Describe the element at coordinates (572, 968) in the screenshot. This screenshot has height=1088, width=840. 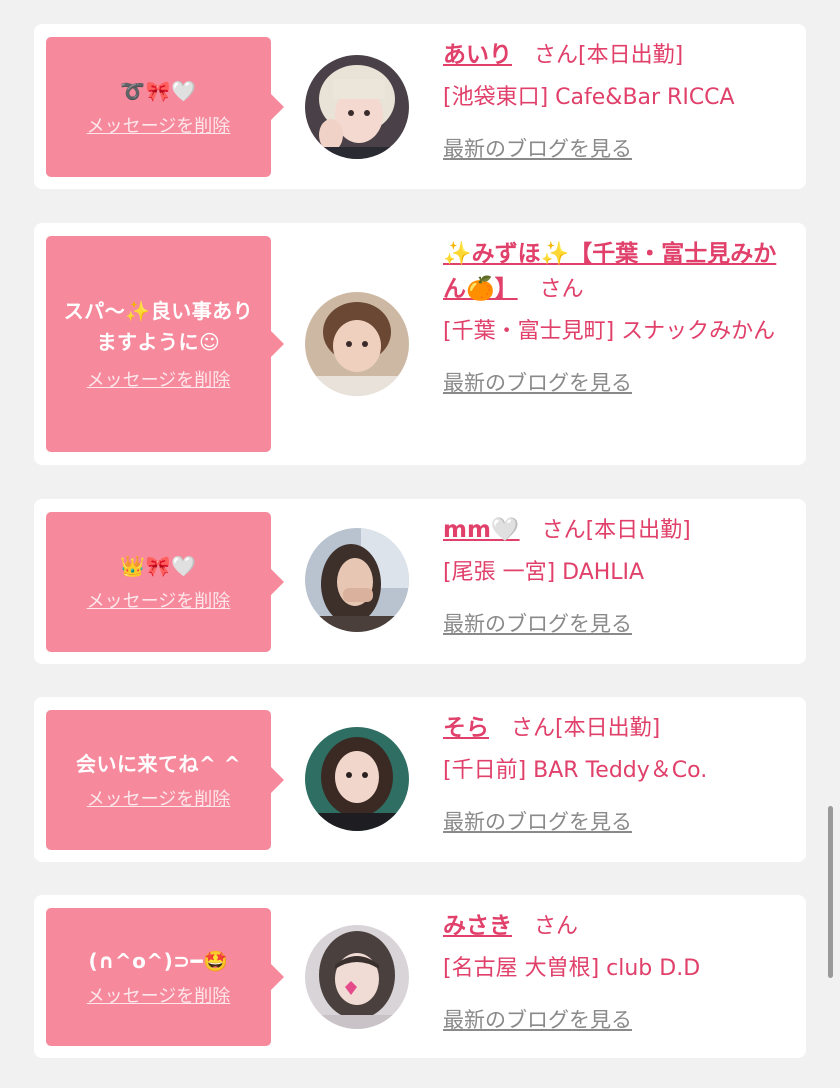
I see `shop-label: [名古屋 大曽根] club D.D` at that location.